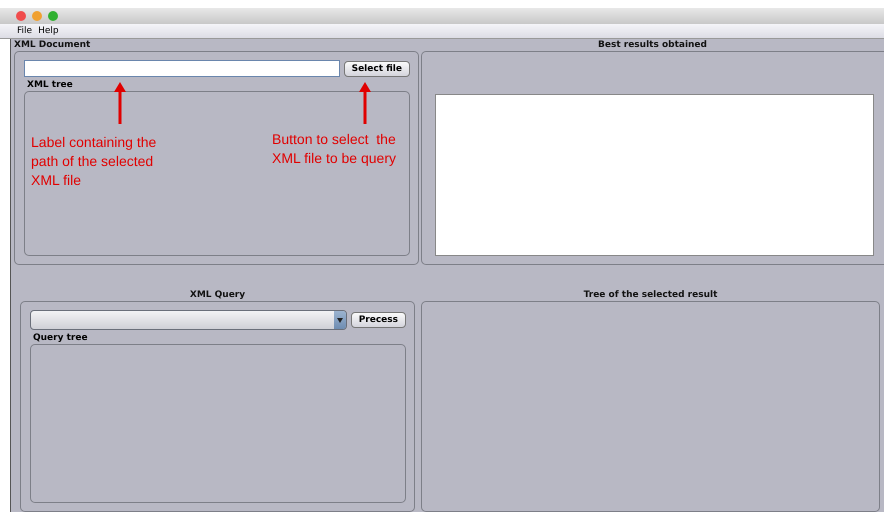 Image resolution: width=884 pixels, height=512 pixels. Describe the element at coordinates (50, 85) in the screenshot. I see `tree-title: XML tree` at that location.